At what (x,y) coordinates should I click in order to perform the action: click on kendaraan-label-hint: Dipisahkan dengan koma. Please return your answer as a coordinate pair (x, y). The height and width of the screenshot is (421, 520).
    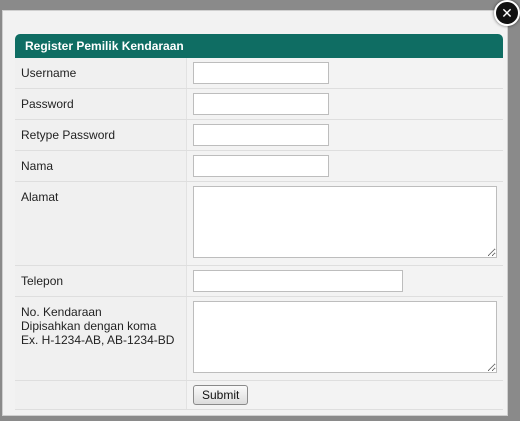
    Looking at the image, I should click on (89, 326).